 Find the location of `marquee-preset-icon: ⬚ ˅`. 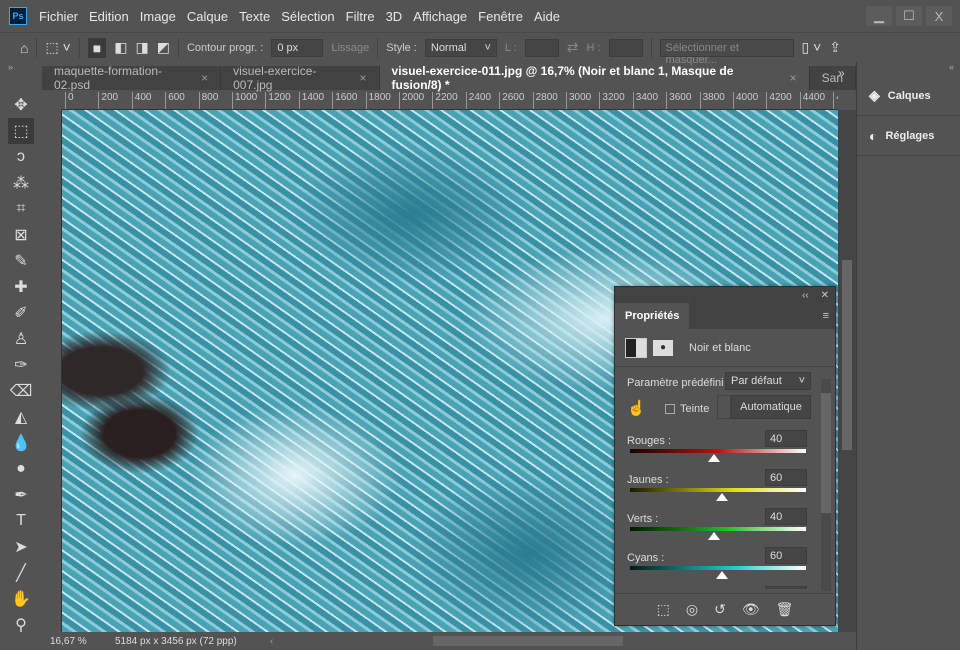

marquee-preset-icon: ⬚ ˅ is located at coordinates (57, 47).